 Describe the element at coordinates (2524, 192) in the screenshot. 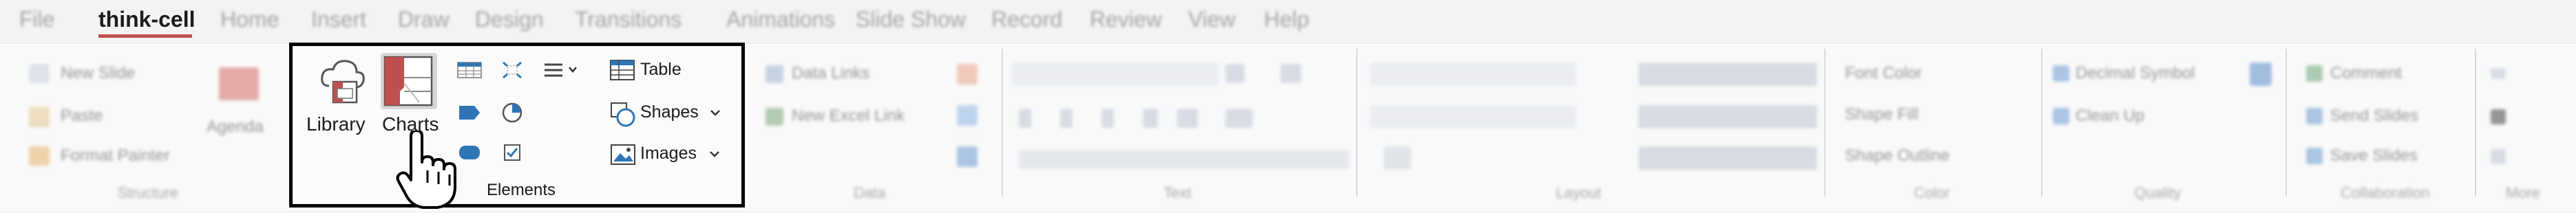

I see `group-label-more: More` at that location.